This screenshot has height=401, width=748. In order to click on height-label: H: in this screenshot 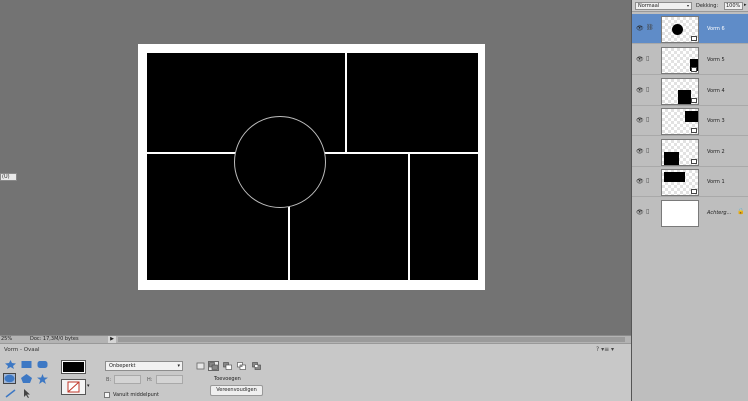, I will do `click(150, 380)`.